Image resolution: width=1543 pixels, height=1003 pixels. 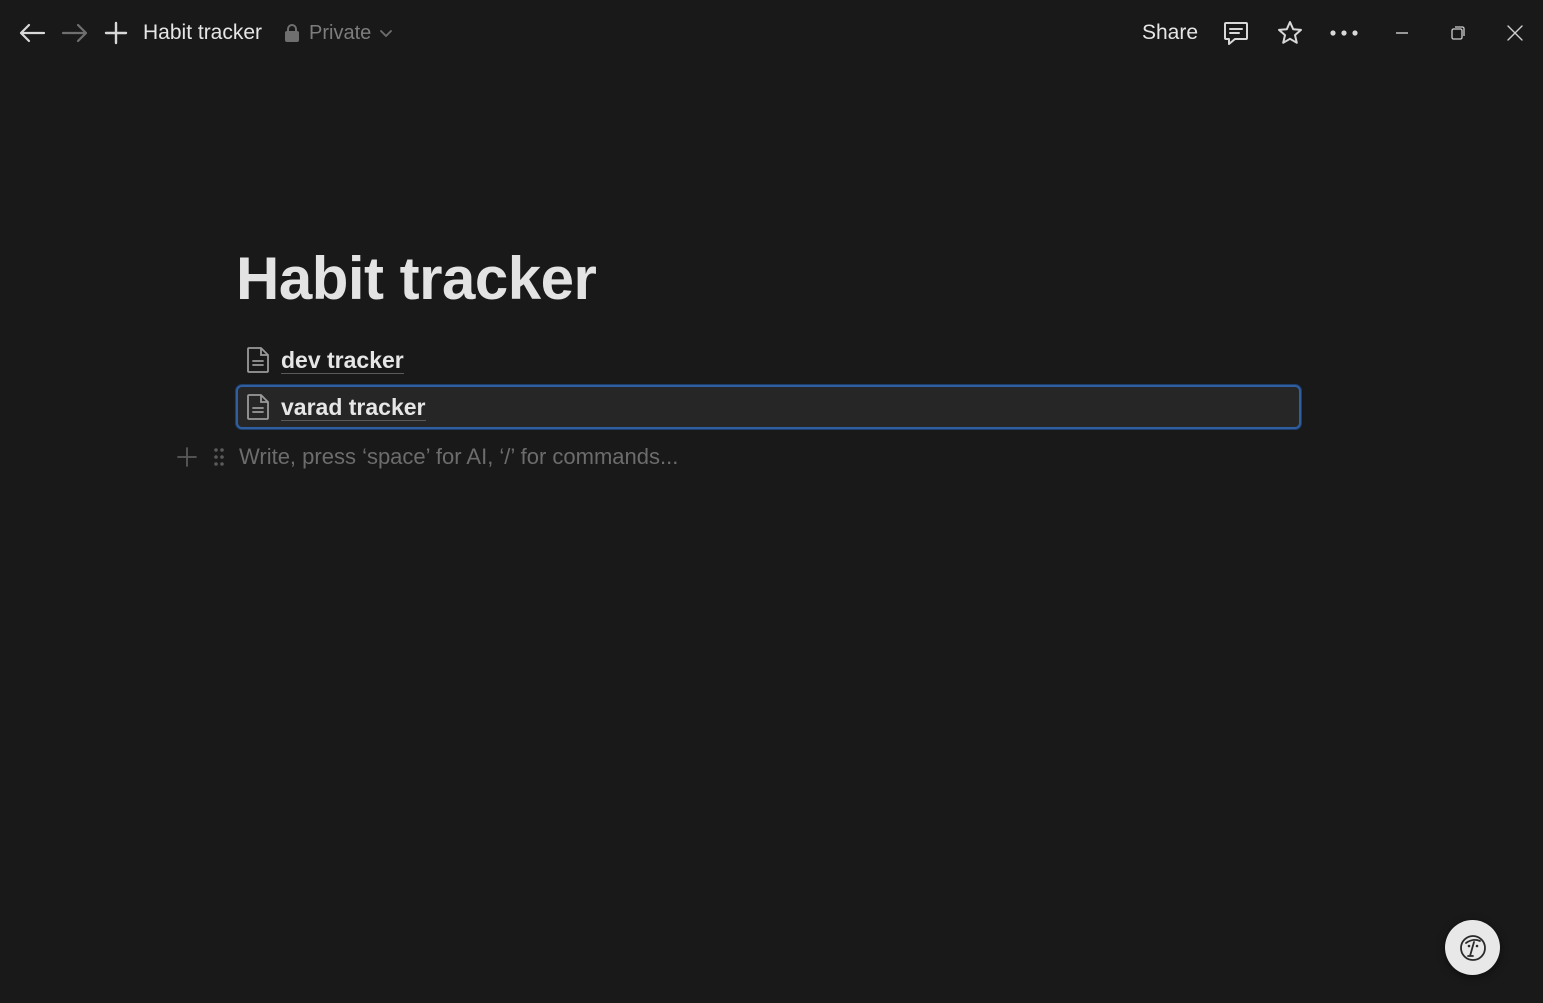 What do you see at coordinates (1170, 33) in the screenshot?
I see `share-button: Share` at bounding box center [1170, 33].